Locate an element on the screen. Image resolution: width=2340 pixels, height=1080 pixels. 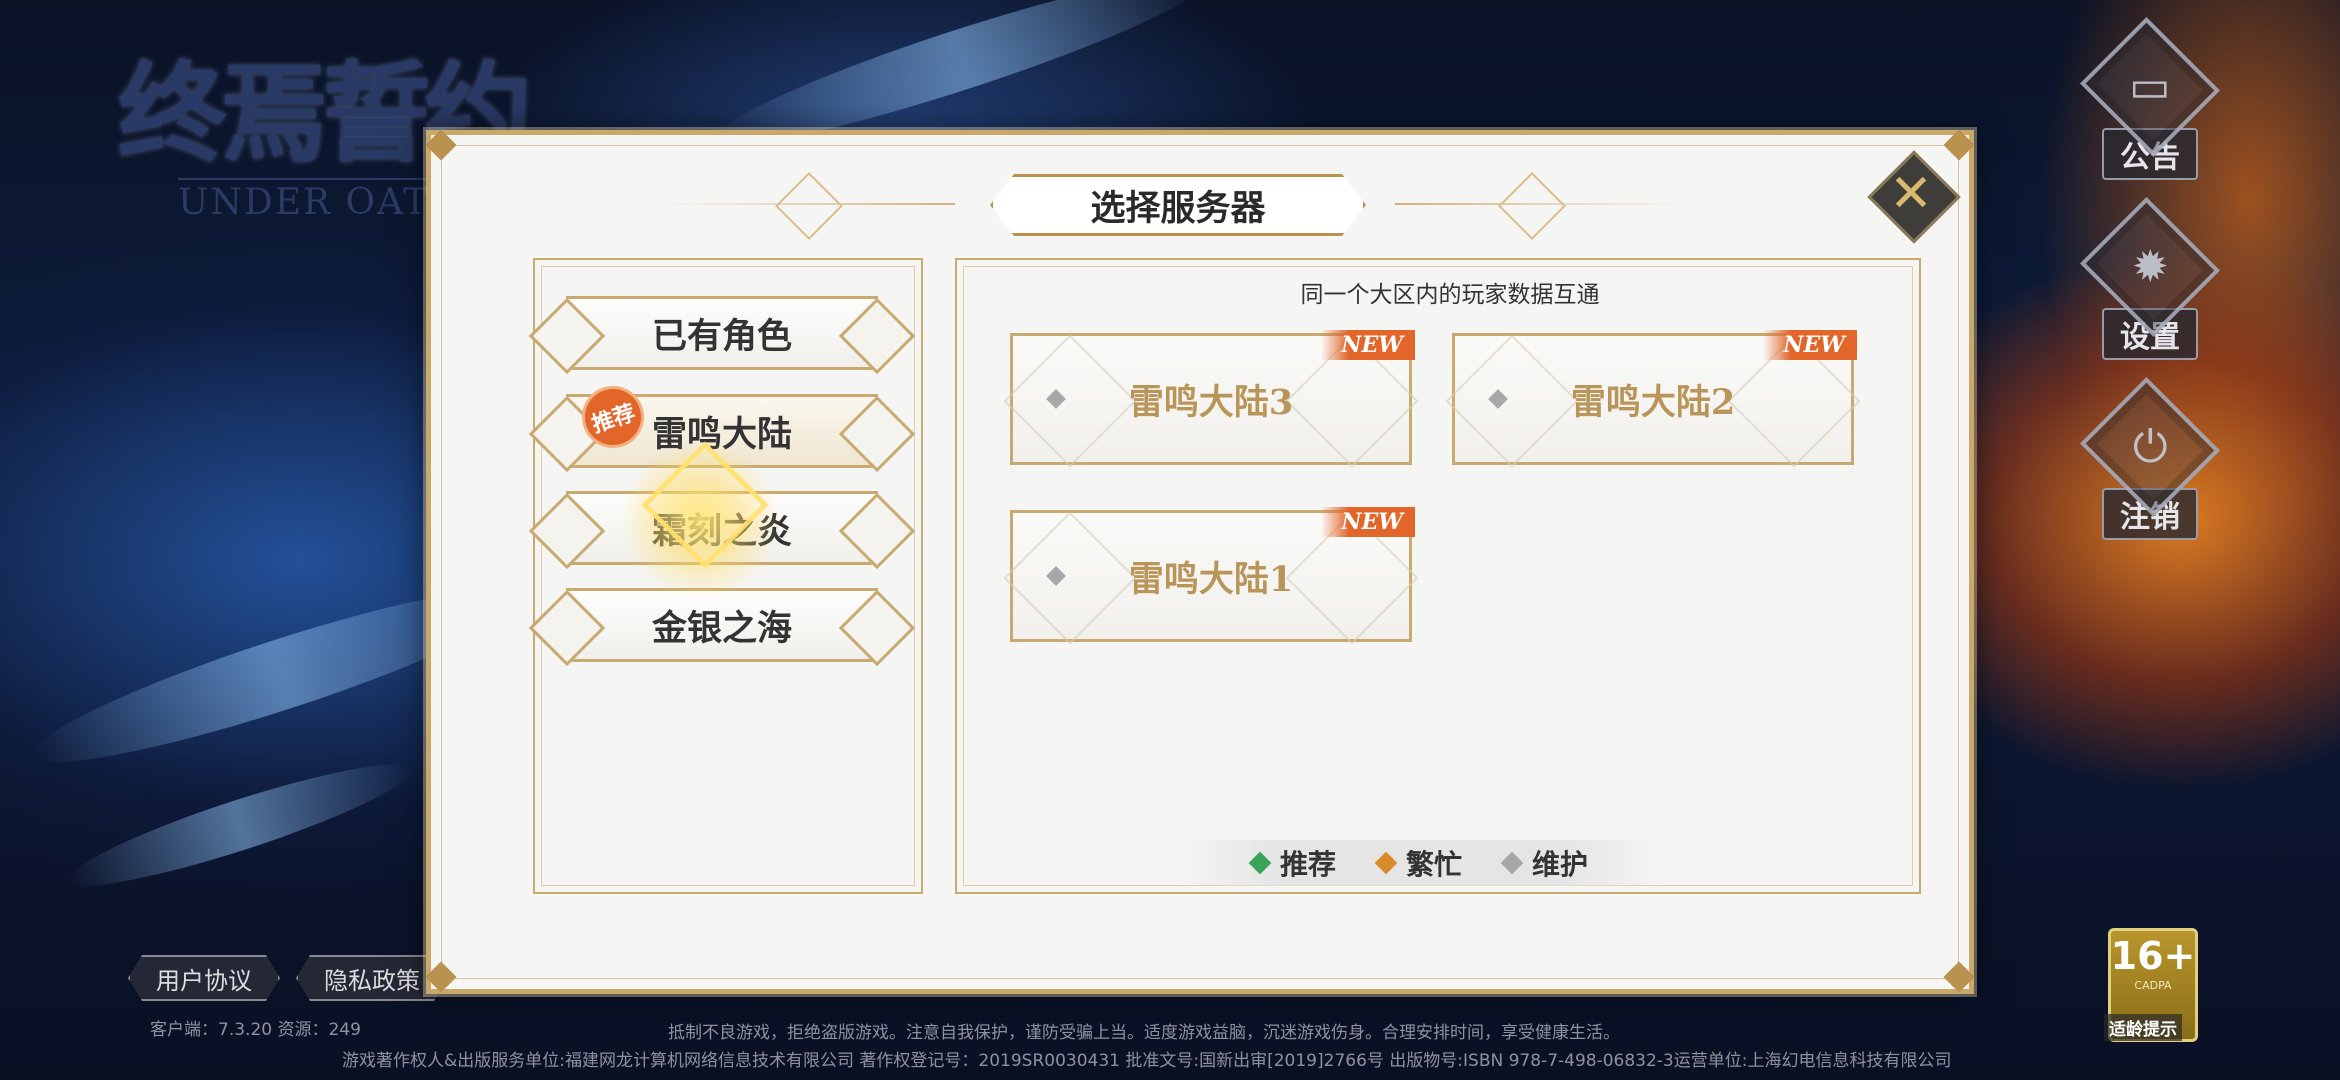
legend-busy: 繁忙 is located at coordinates (1418, 863).